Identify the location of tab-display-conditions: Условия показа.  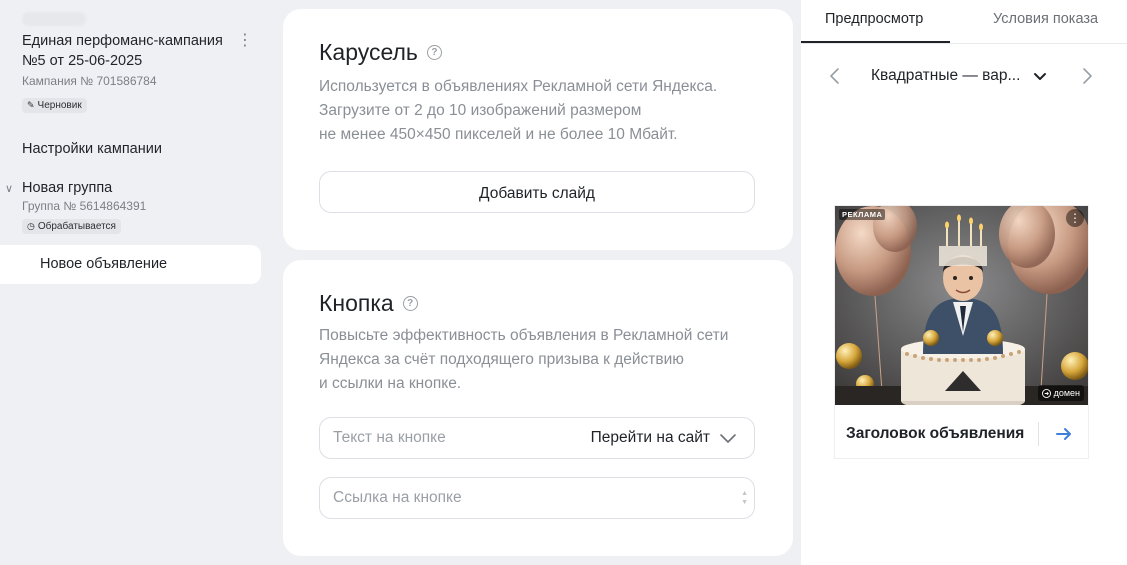
(1045, 19).